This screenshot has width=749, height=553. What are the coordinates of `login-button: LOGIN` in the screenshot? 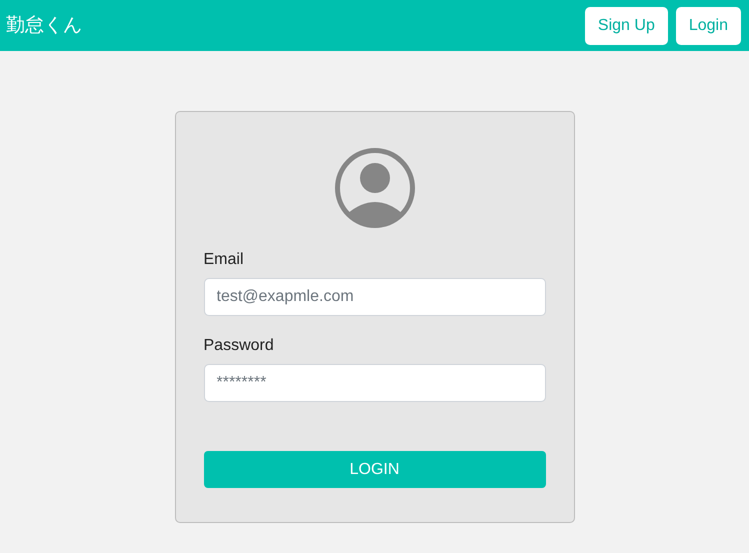 It's located at (375, 469).